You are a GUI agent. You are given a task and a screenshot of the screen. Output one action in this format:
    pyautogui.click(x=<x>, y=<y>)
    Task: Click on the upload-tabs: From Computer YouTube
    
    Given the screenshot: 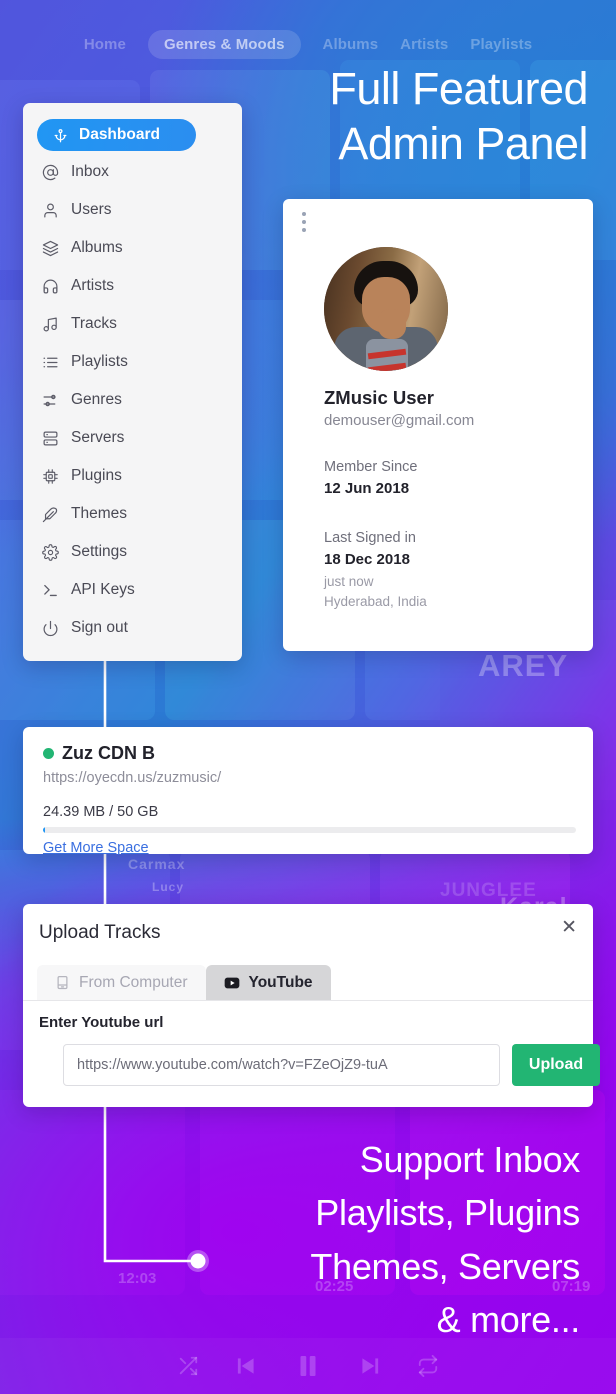 What is the action you would take?
    pyautogui.click(x=184, y=982)
    